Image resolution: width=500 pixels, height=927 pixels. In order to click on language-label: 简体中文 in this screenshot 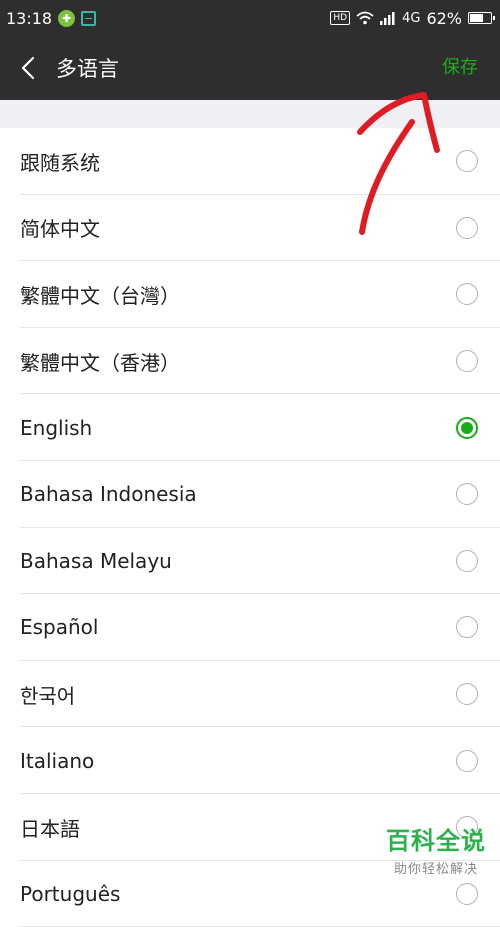, I will do `click(60, 229)`.